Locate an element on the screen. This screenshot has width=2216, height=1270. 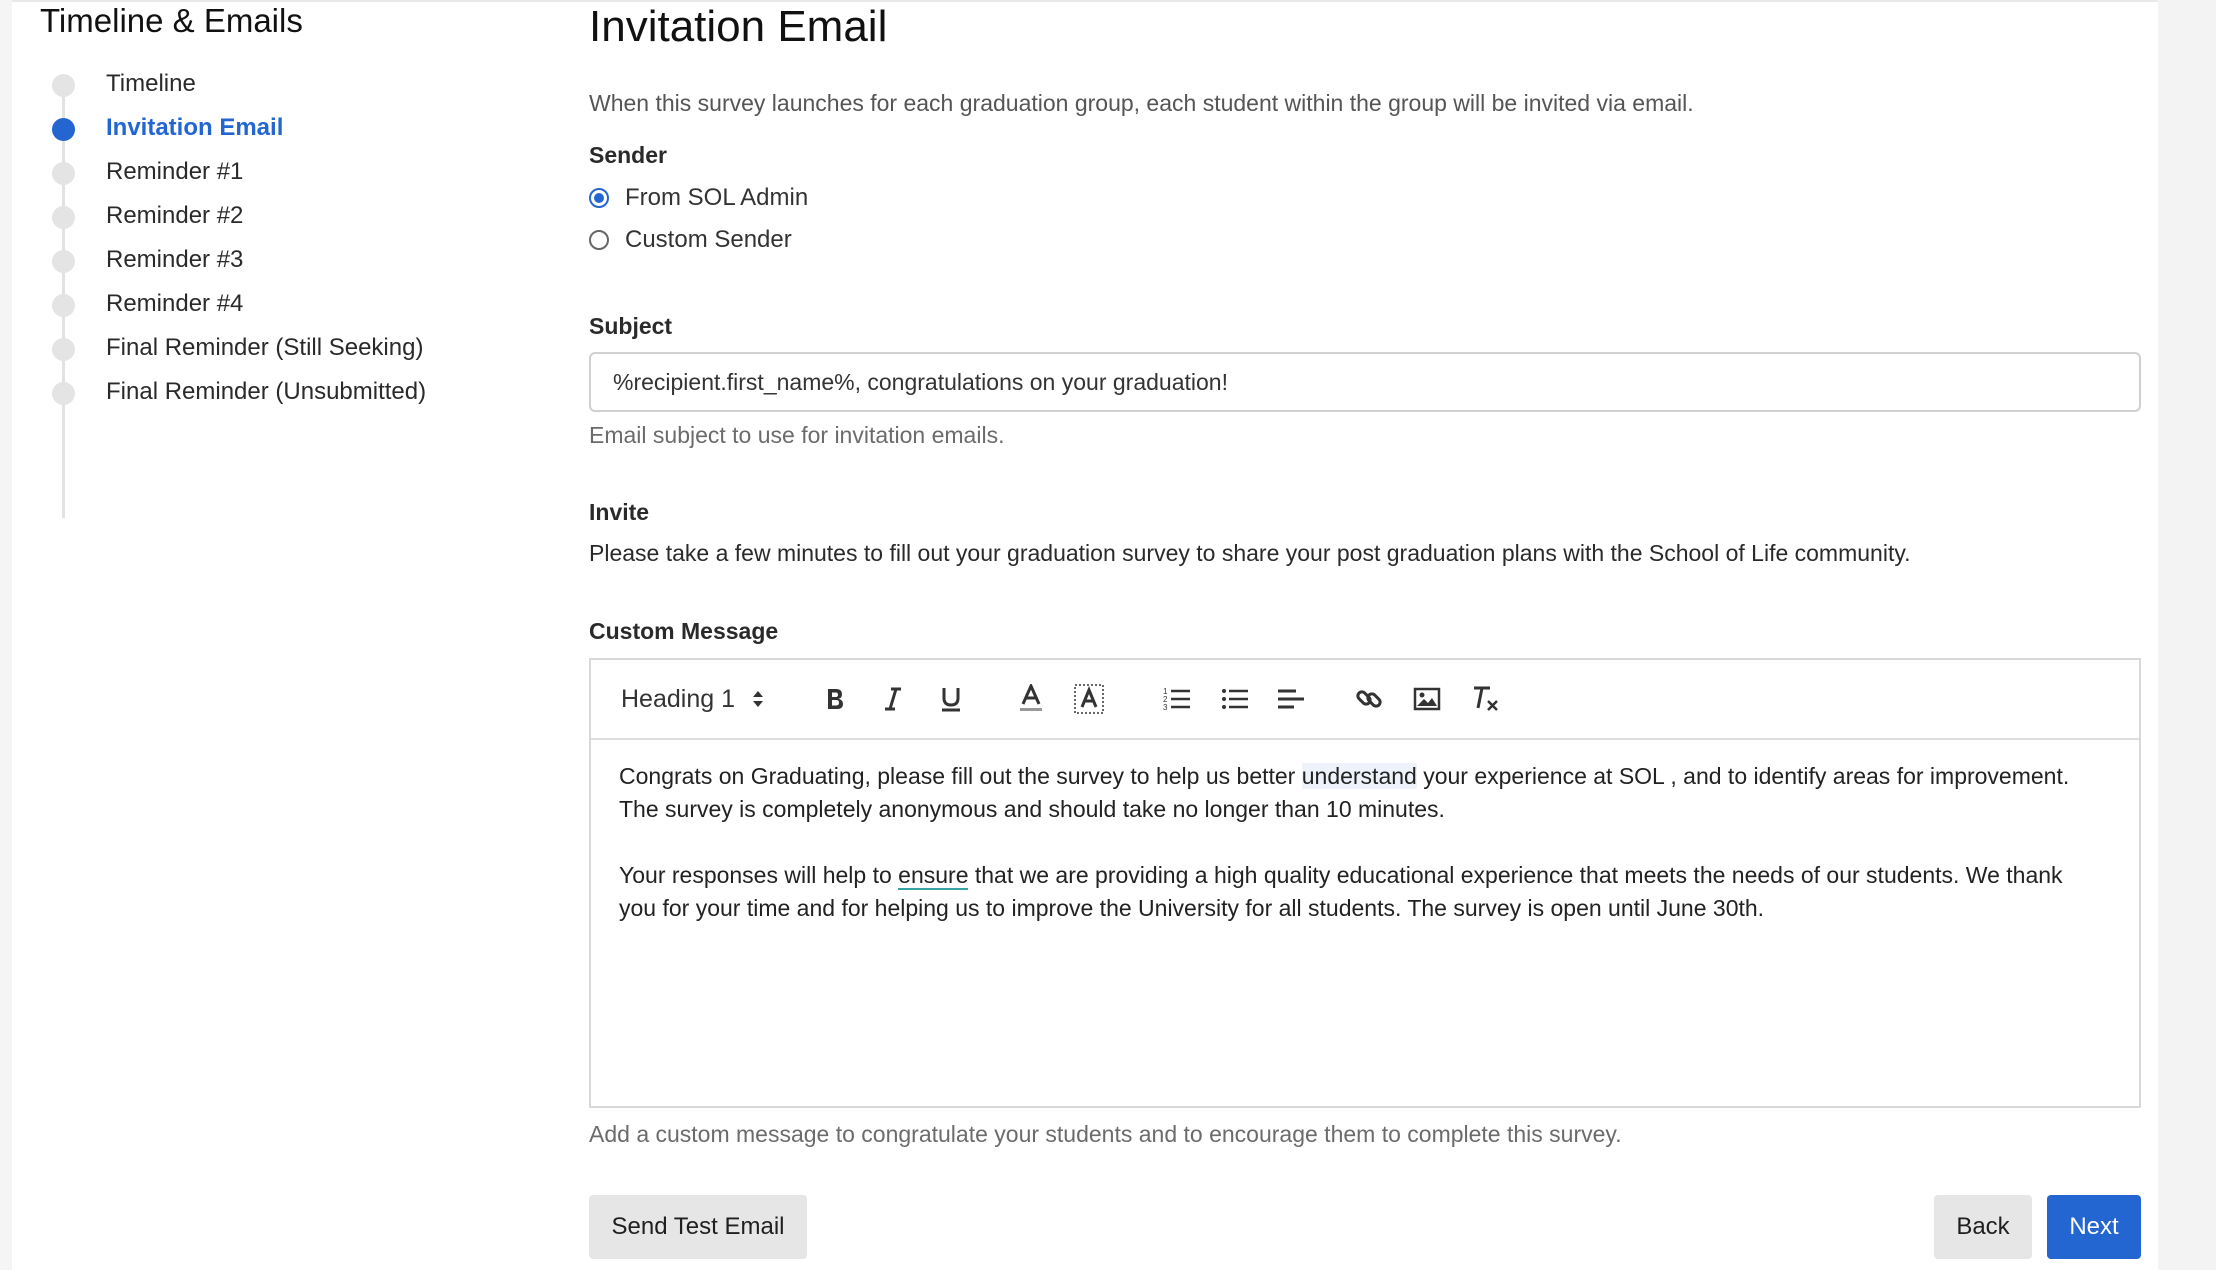
subject-label: Subject is located at coordinates (631, 326).